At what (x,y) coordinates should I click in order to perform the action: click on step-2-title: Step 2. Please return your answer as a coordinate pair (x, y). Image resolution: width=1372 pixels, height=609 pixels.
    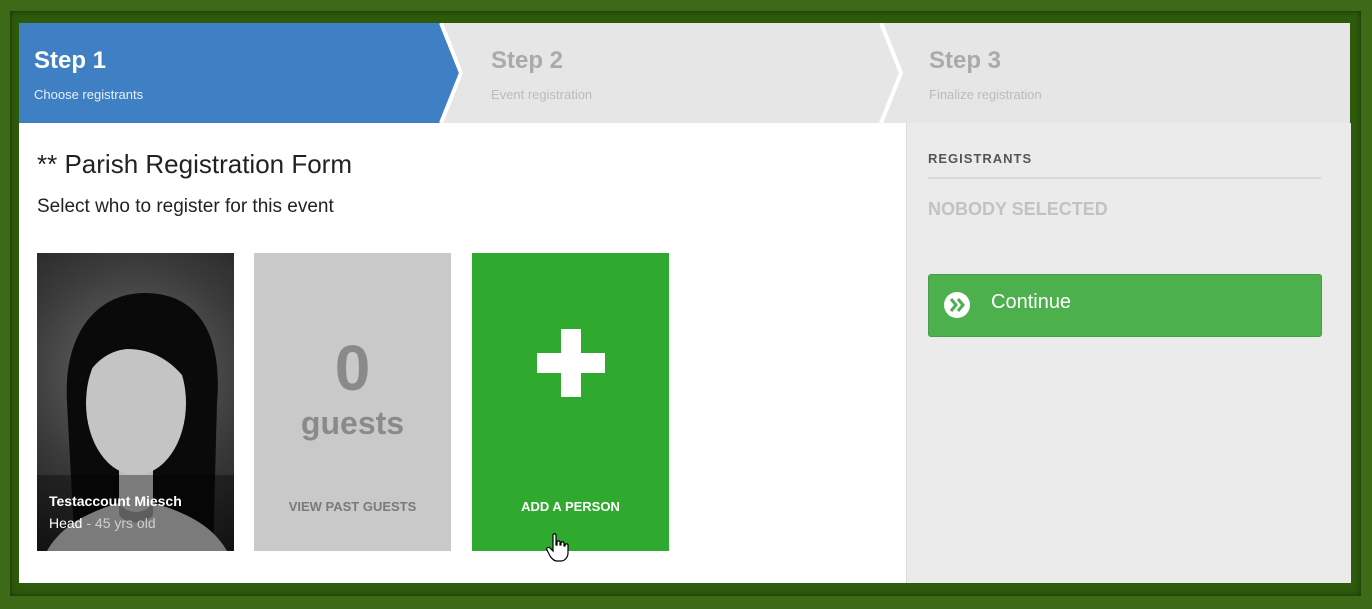
    Looking at the image, I should click on (527, 60).